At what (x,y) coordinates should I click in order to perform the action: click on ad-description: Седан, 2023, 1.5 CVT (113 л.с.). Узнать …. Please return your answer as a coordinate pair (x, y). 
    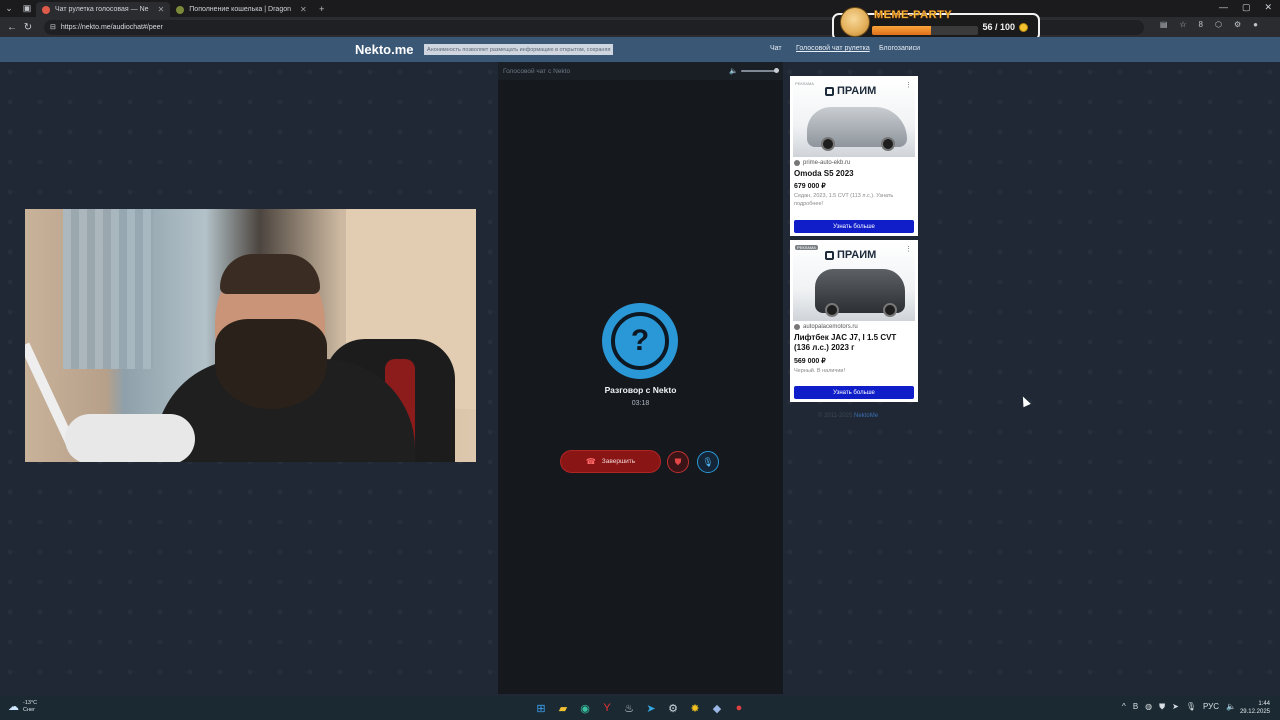
    Looking at the image, I should click on (844, 200).